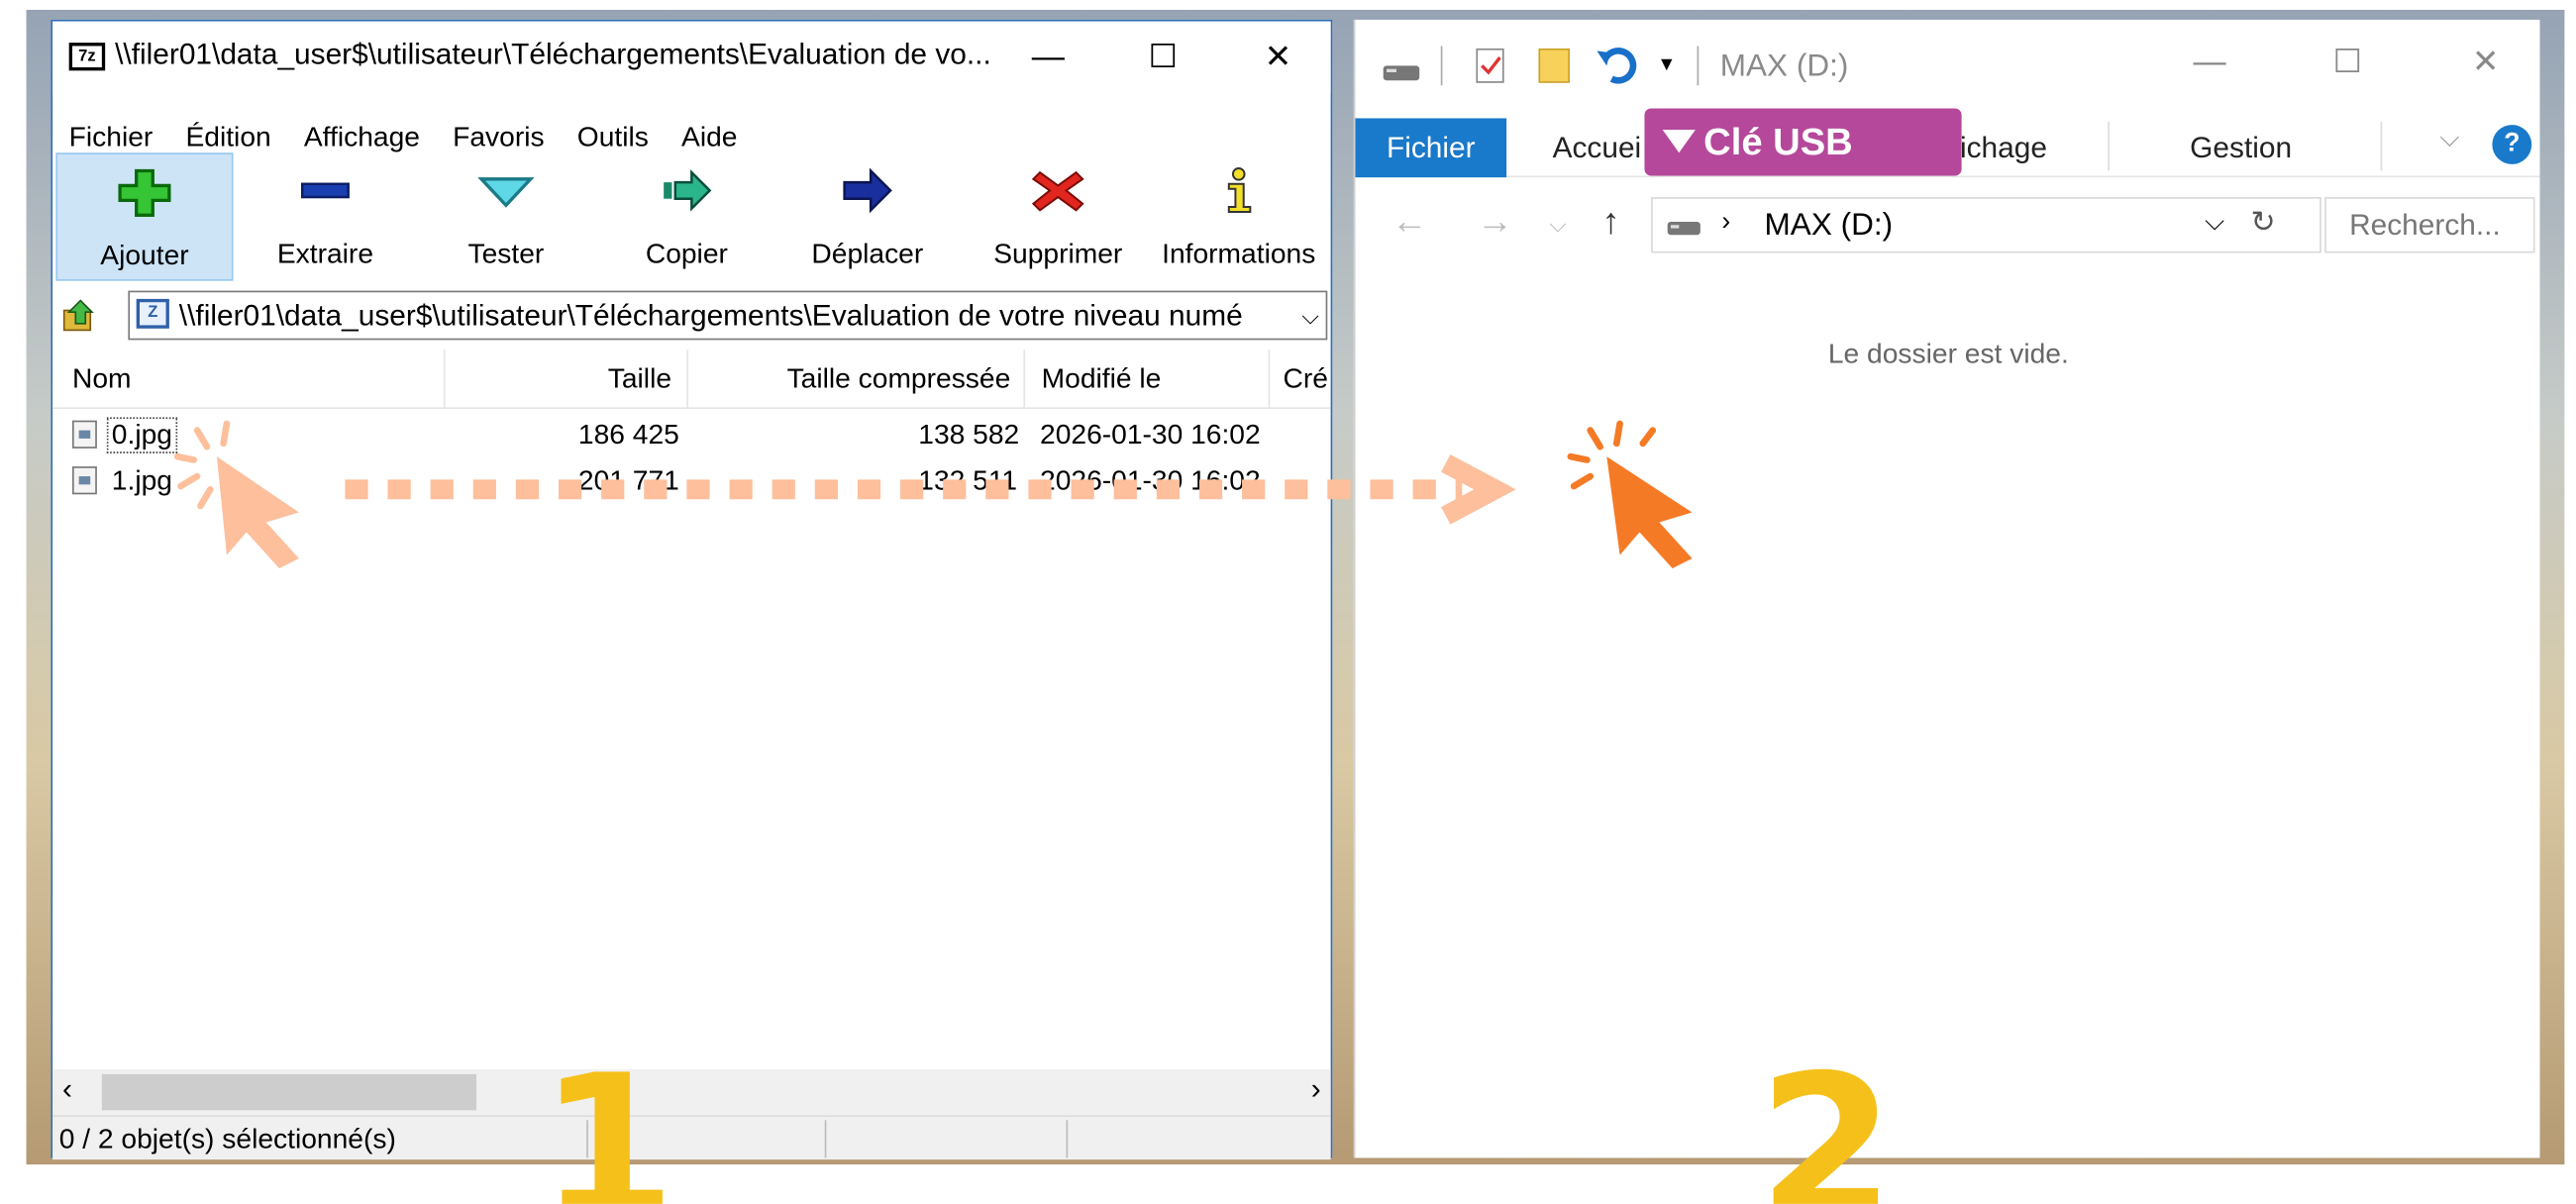 The height and width of the screenshot is (1204, 2576). What do you see at coordinates (933, 494) in the screenshot?
I see `drag-annotation` at bounding box center [933, 494].